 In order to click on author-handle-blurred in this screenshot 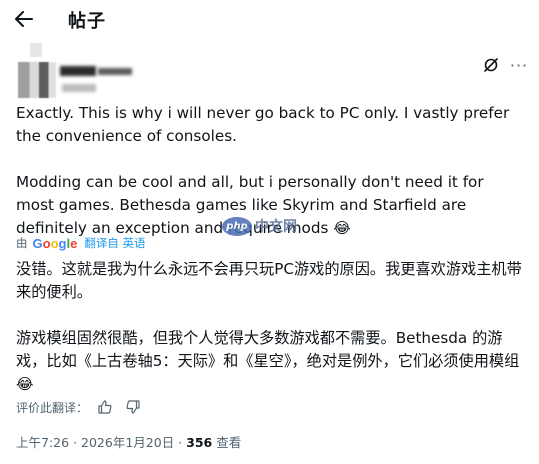, I will do `click(79, 88)`.